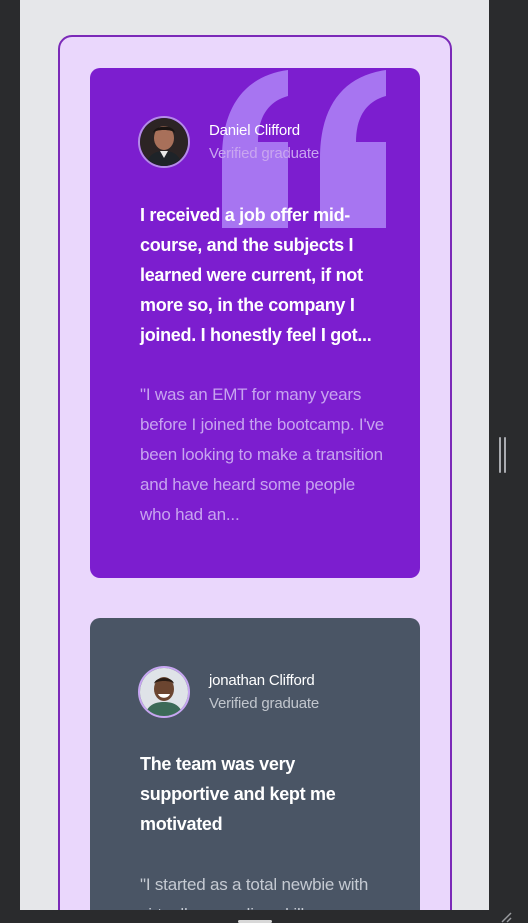 The height and width of the screenshot is (923, 528). What do you see at coordinates (274, 916) in the screenshot?
I see `bottom-bar` at bounding box center [274, 916].